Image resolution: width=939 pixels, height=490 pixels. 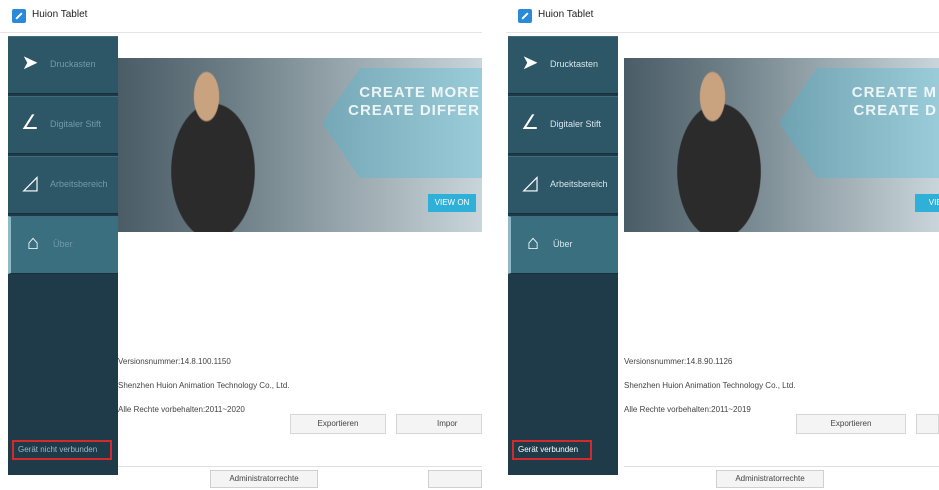 What do you see at coordinates (552, 450) in the screenshot?
I see `device-status: Gerät verbunden` at bounding box center [552, 450].